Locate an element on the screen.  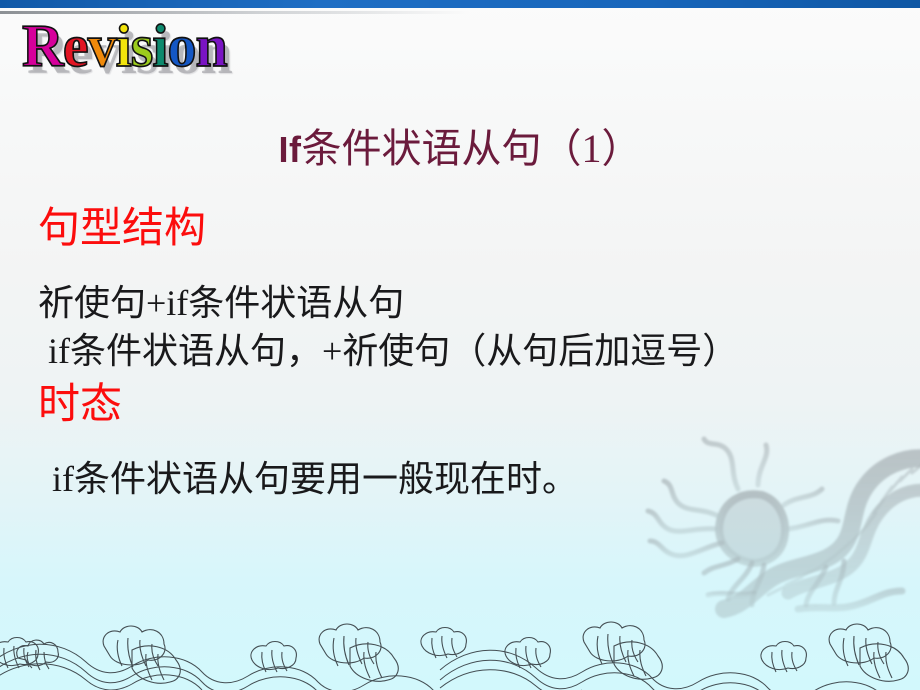
structure-line-1: 祈使句+if条件状语从句 is located at coordinates (221, 303).